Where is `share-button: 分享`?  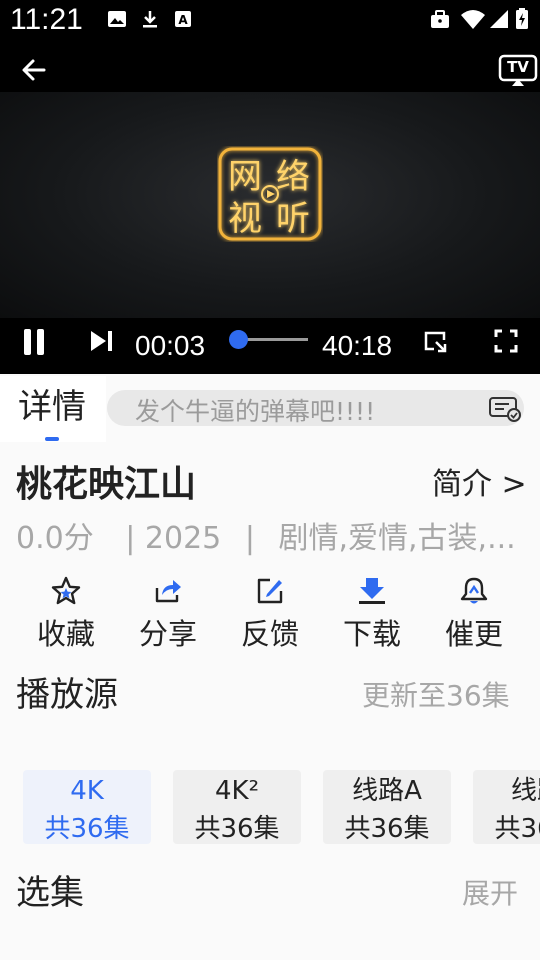 share-button: 分享 is located at coordinates (168, 614).